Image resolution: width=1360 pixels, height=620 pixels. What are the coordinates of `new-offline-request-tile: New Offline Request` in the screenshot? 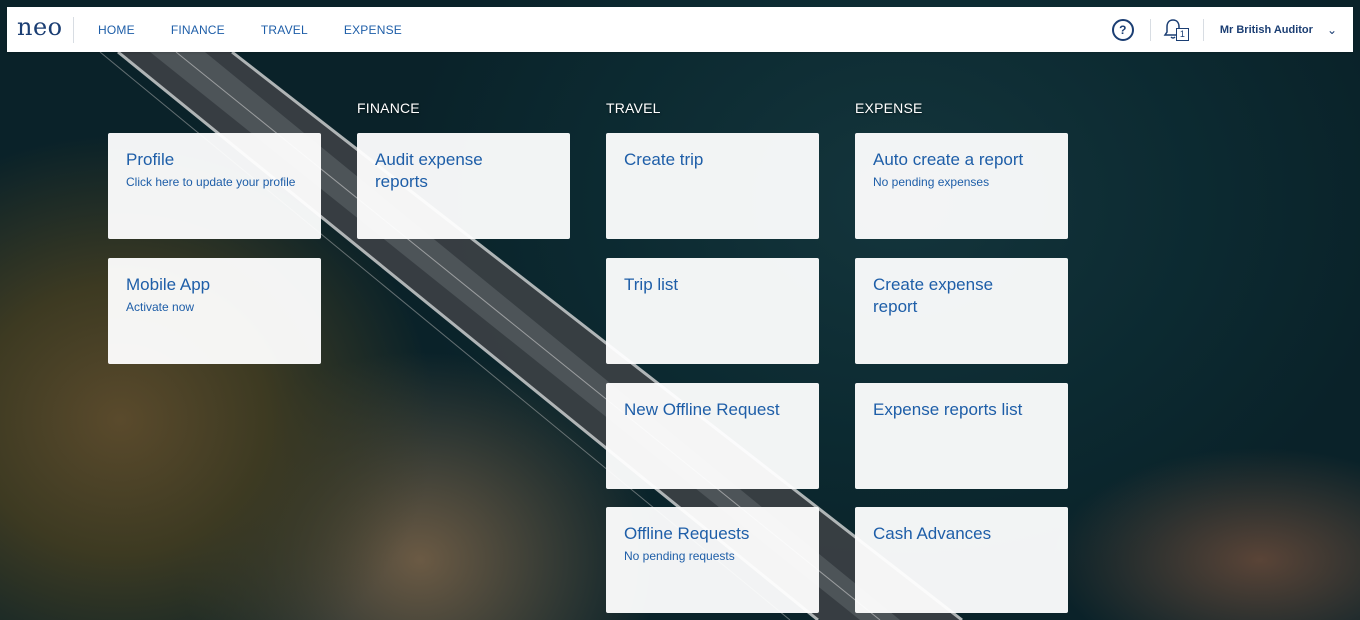 It's located at (712, 436).